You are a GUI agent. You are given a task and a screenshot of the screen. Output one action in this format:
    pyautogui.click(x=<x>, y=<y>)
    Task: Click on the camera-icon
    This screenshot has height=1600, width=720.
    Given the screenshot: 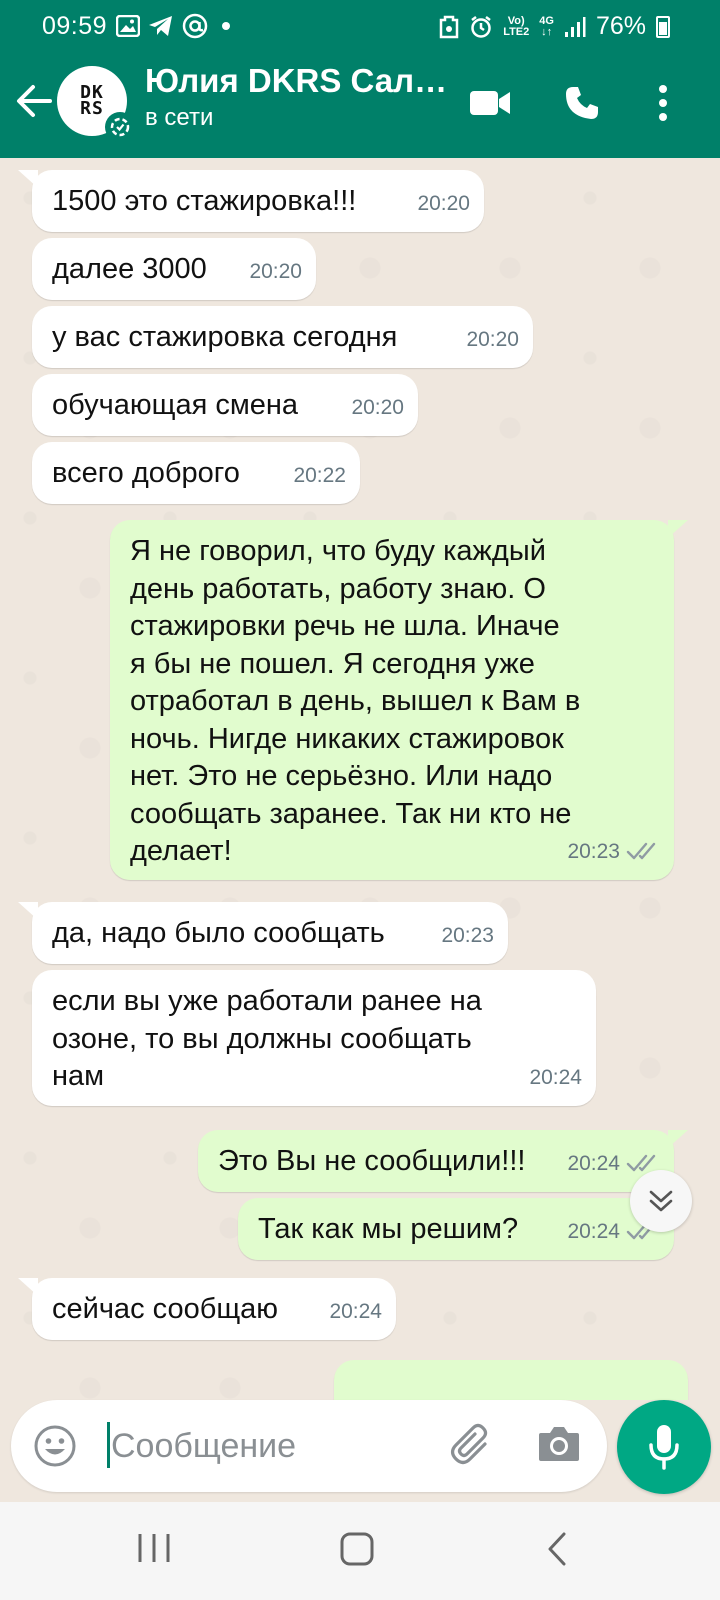 What is the action you would take?
    pyautogui.click(x=559, y=1444)
    